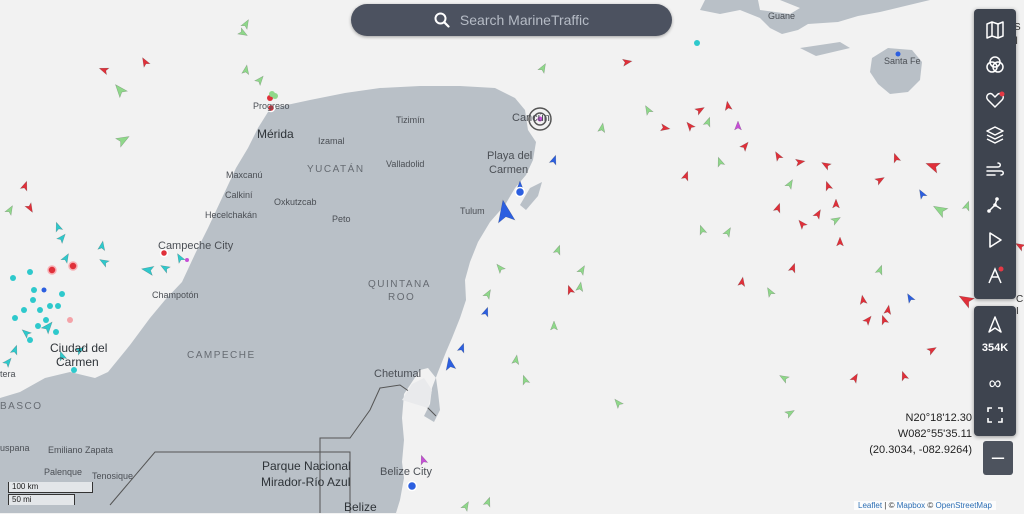 This screenshot has height=514, width=1024. I want to click on place-label-carmen: Carmen, so click(509, 170).